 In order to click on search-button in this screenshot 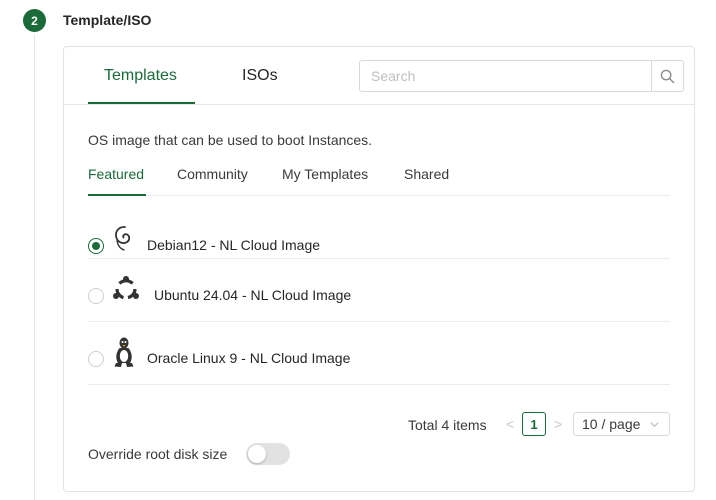, I will do `click(667, 76)`.